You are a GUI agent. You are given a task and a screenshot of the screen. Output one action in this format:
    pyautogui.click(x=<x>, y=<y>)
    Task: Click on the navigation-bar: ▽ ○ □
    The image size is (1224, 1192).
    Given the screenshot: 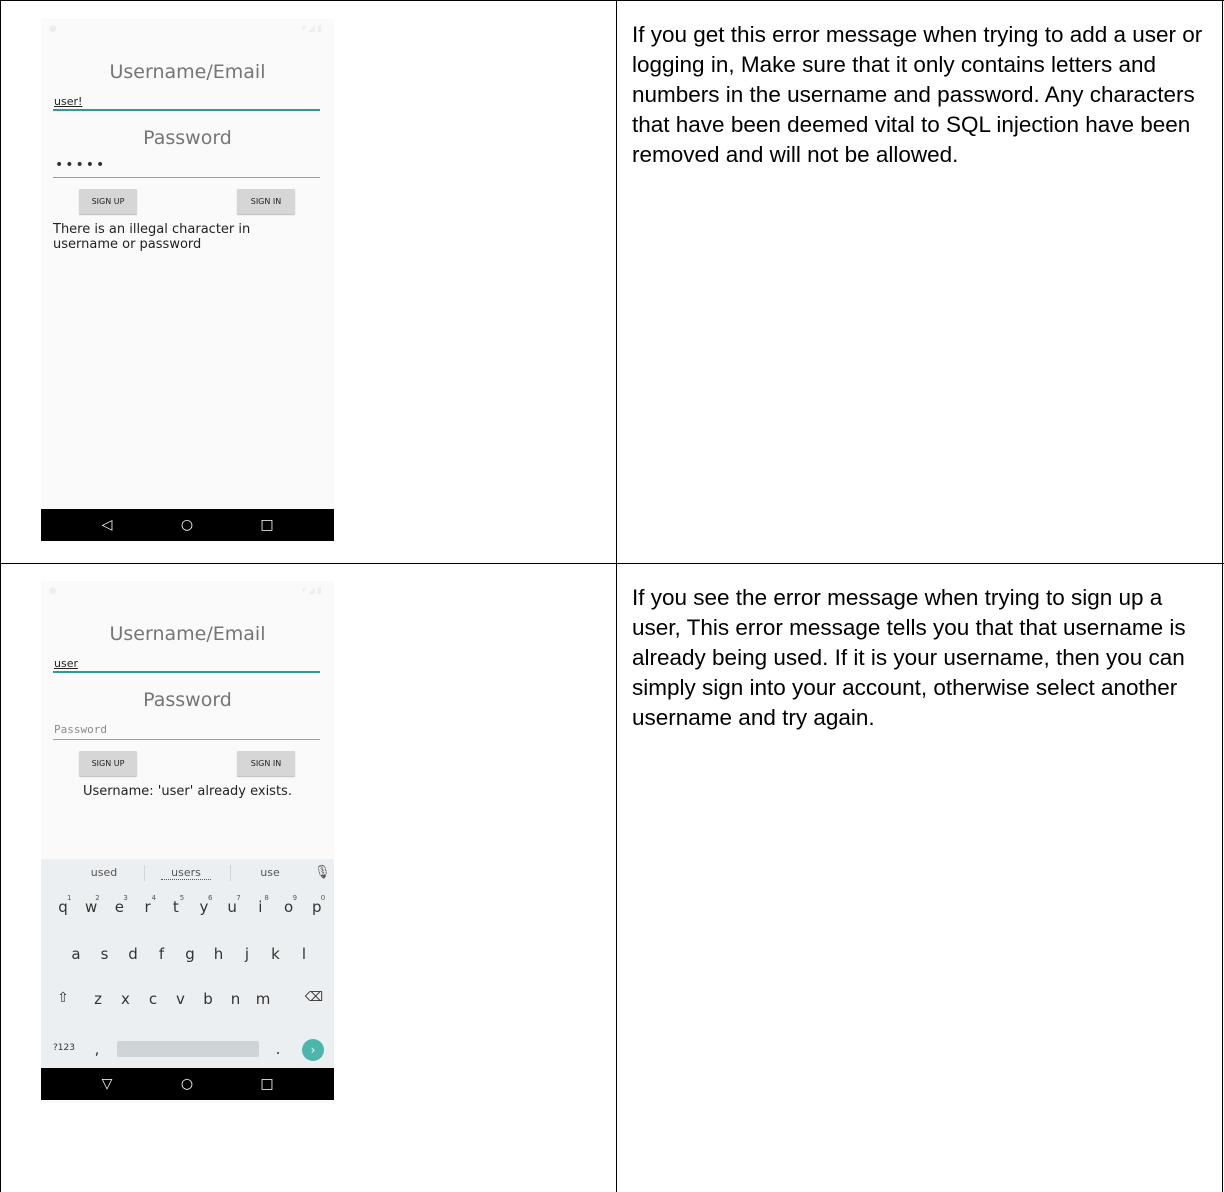 What is the action you would take?
    pyautogui.click(x=187, y=1084)
    